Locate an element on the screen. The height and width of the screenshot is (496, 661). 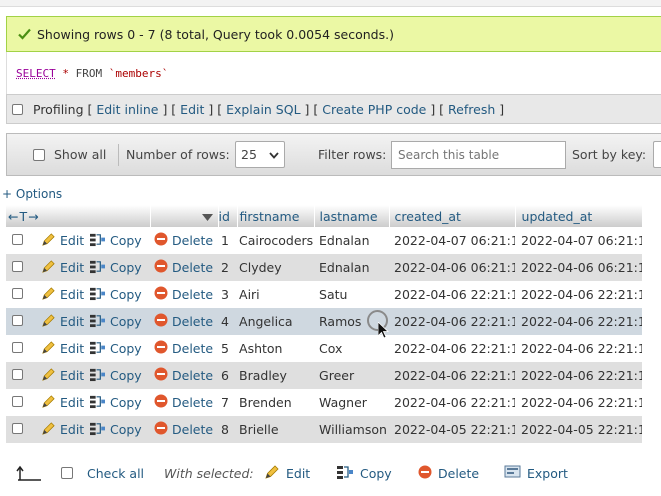
show-all-checkbox is located at coordinates (39, 155).